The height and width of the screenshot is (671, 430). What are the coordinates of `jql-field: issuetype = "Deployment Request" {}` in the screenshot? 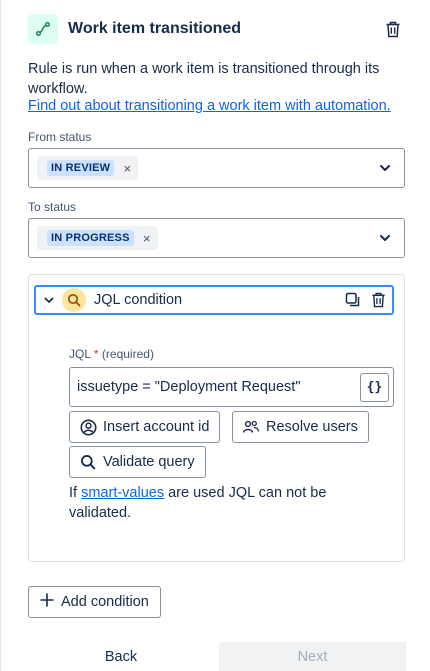 It's located at (231, 387).